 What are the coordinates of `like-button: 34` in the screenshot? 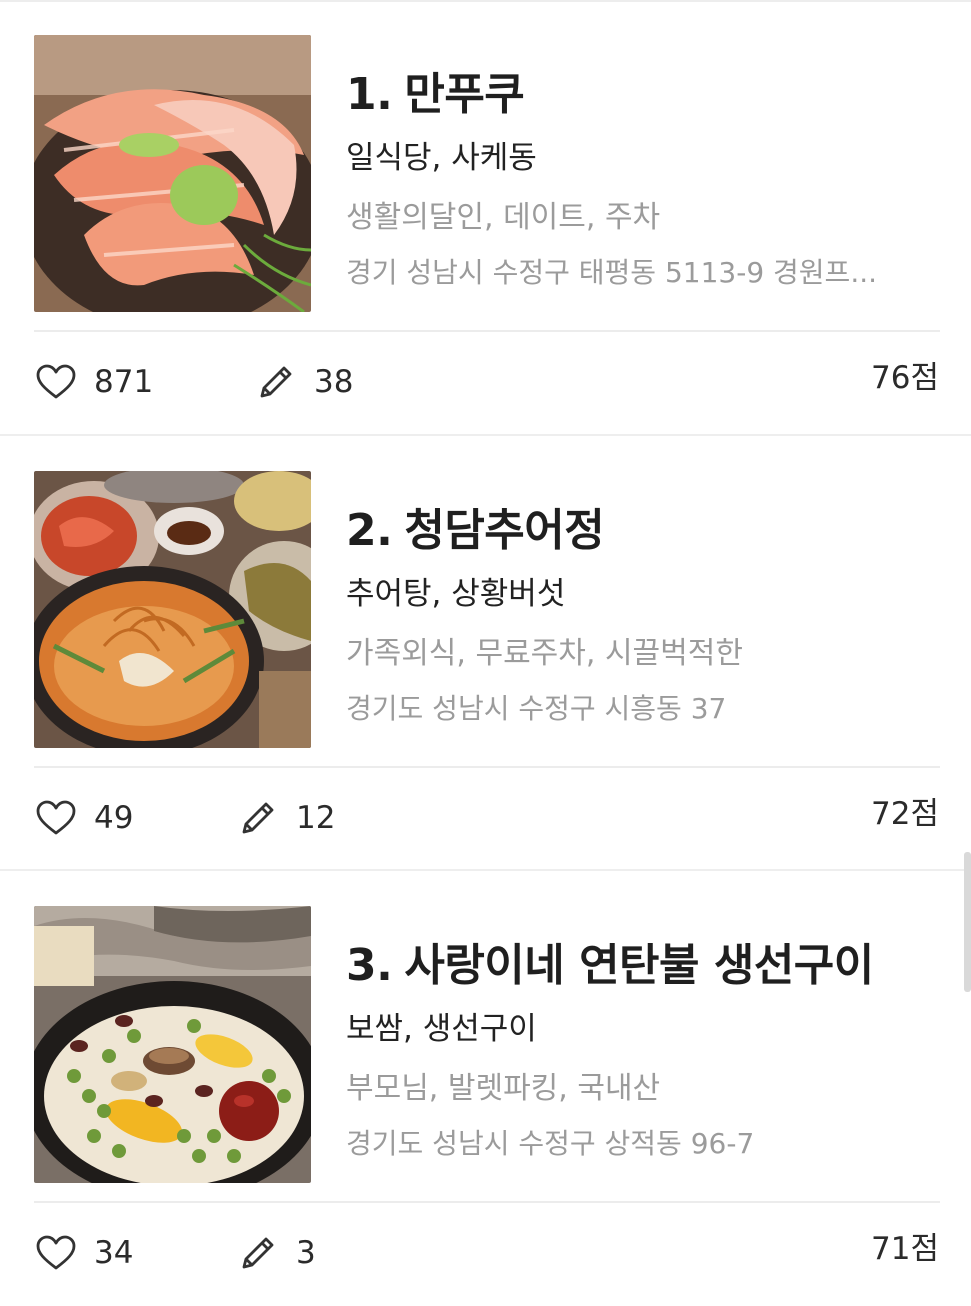 It's located at (84, 1253).